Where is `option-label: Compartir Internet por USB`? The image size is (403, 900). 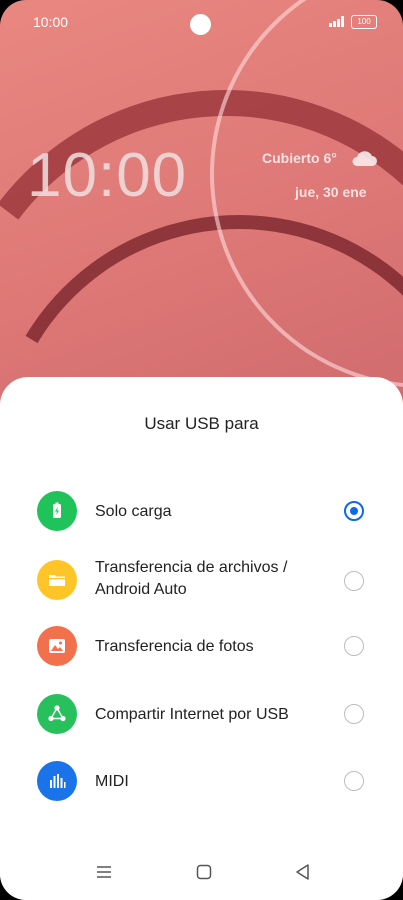
option-label: Compartir Internet por USB is located at coordinates (192, 714).